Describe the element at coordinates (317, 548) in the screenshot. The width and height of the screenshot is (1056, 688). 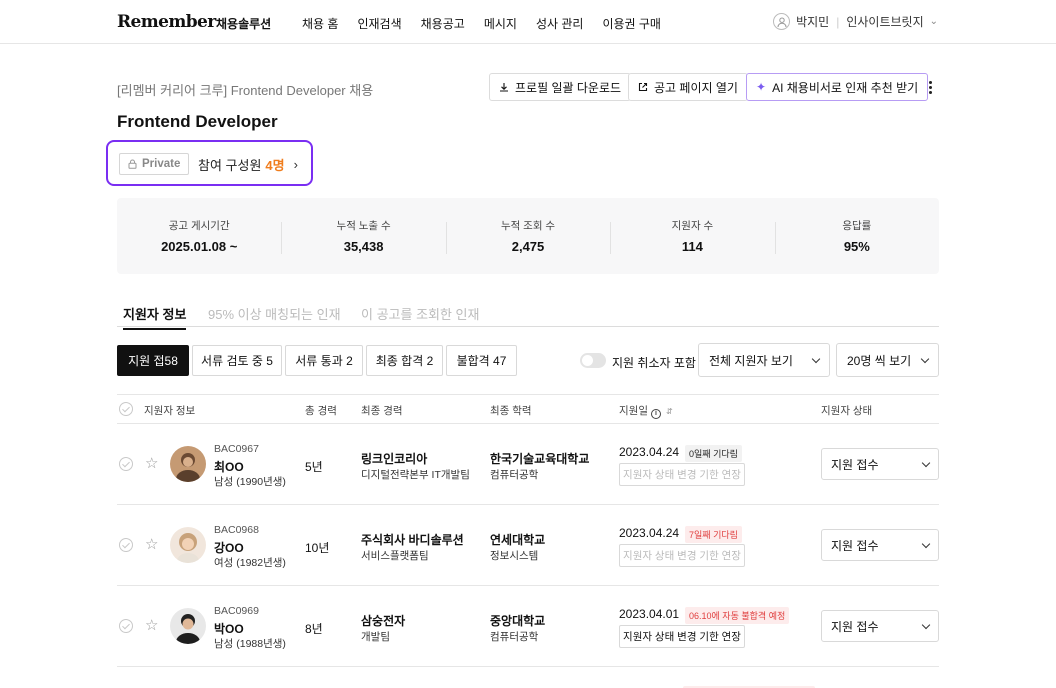
I see `total-career: 10년` at that location.